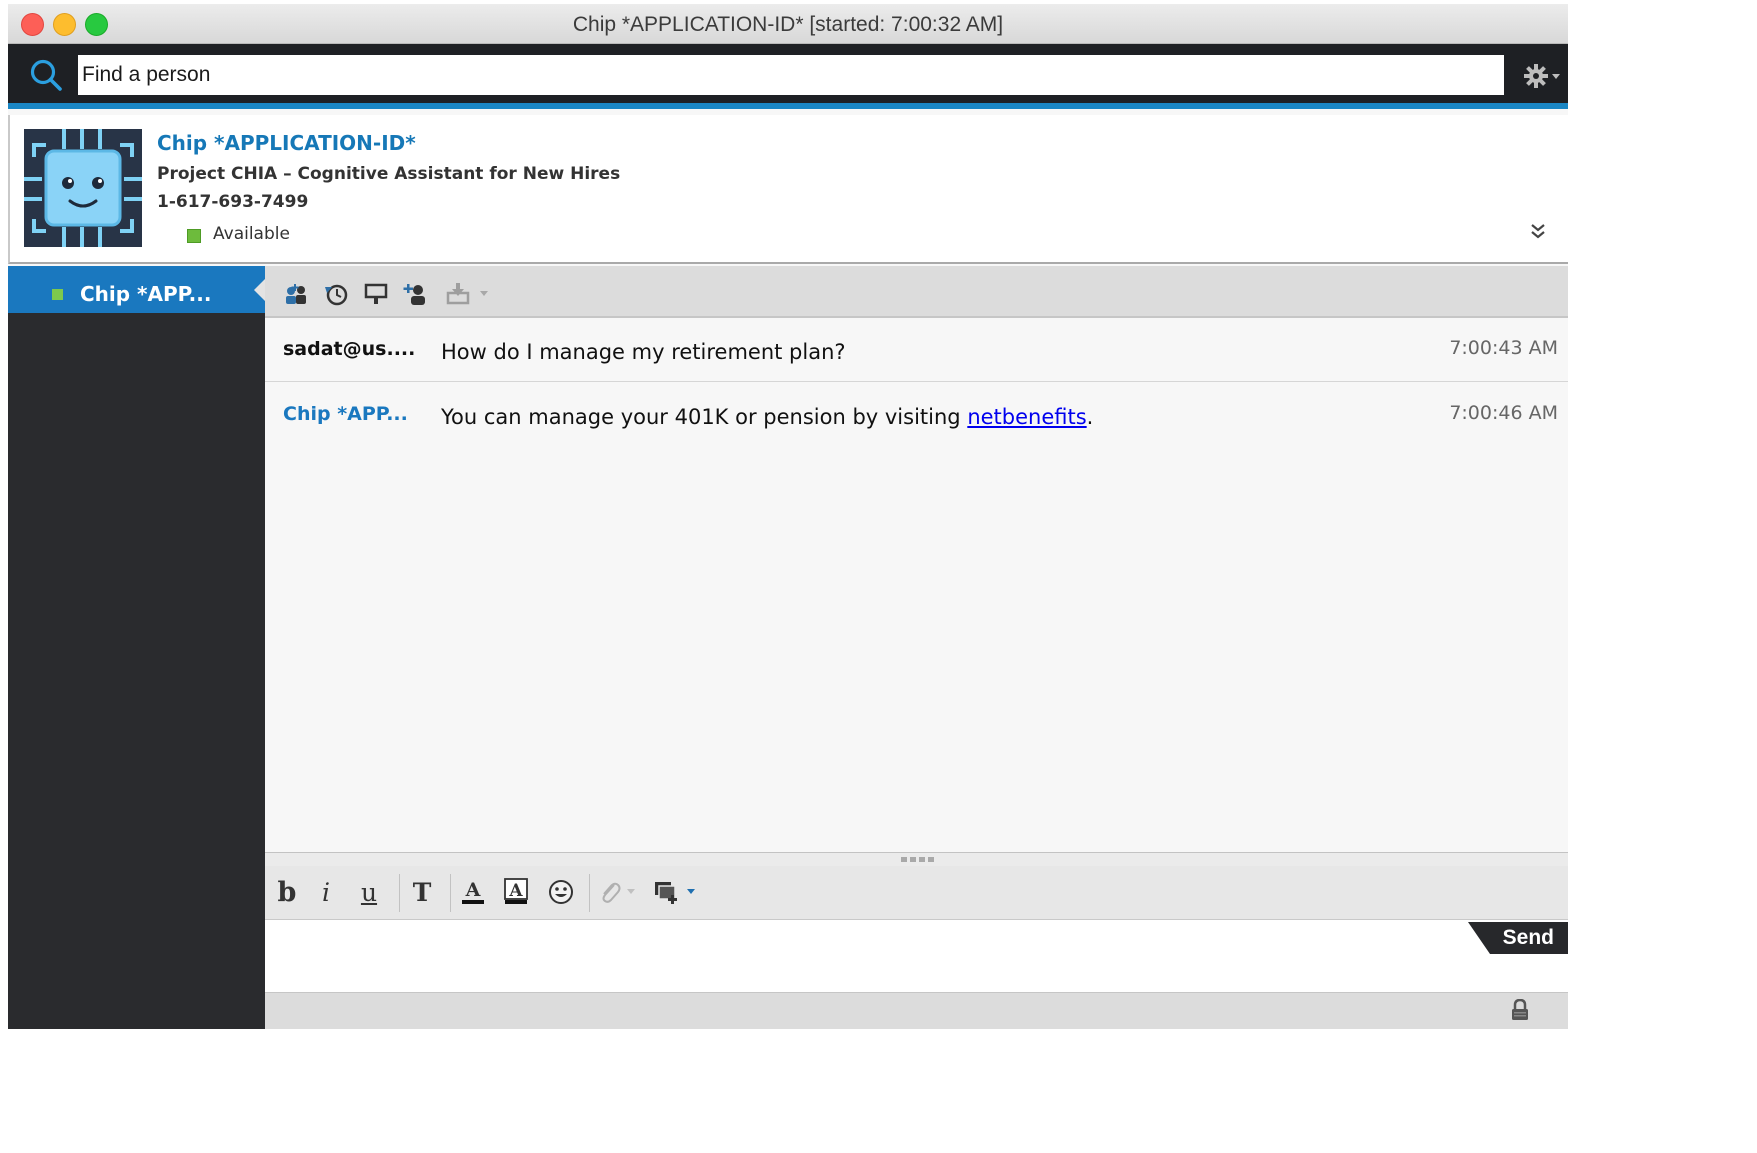 The height and width of the screenshot is (1153, 1757). I want to click on netbenefits-link: netbenefits, so click(1026, 417).